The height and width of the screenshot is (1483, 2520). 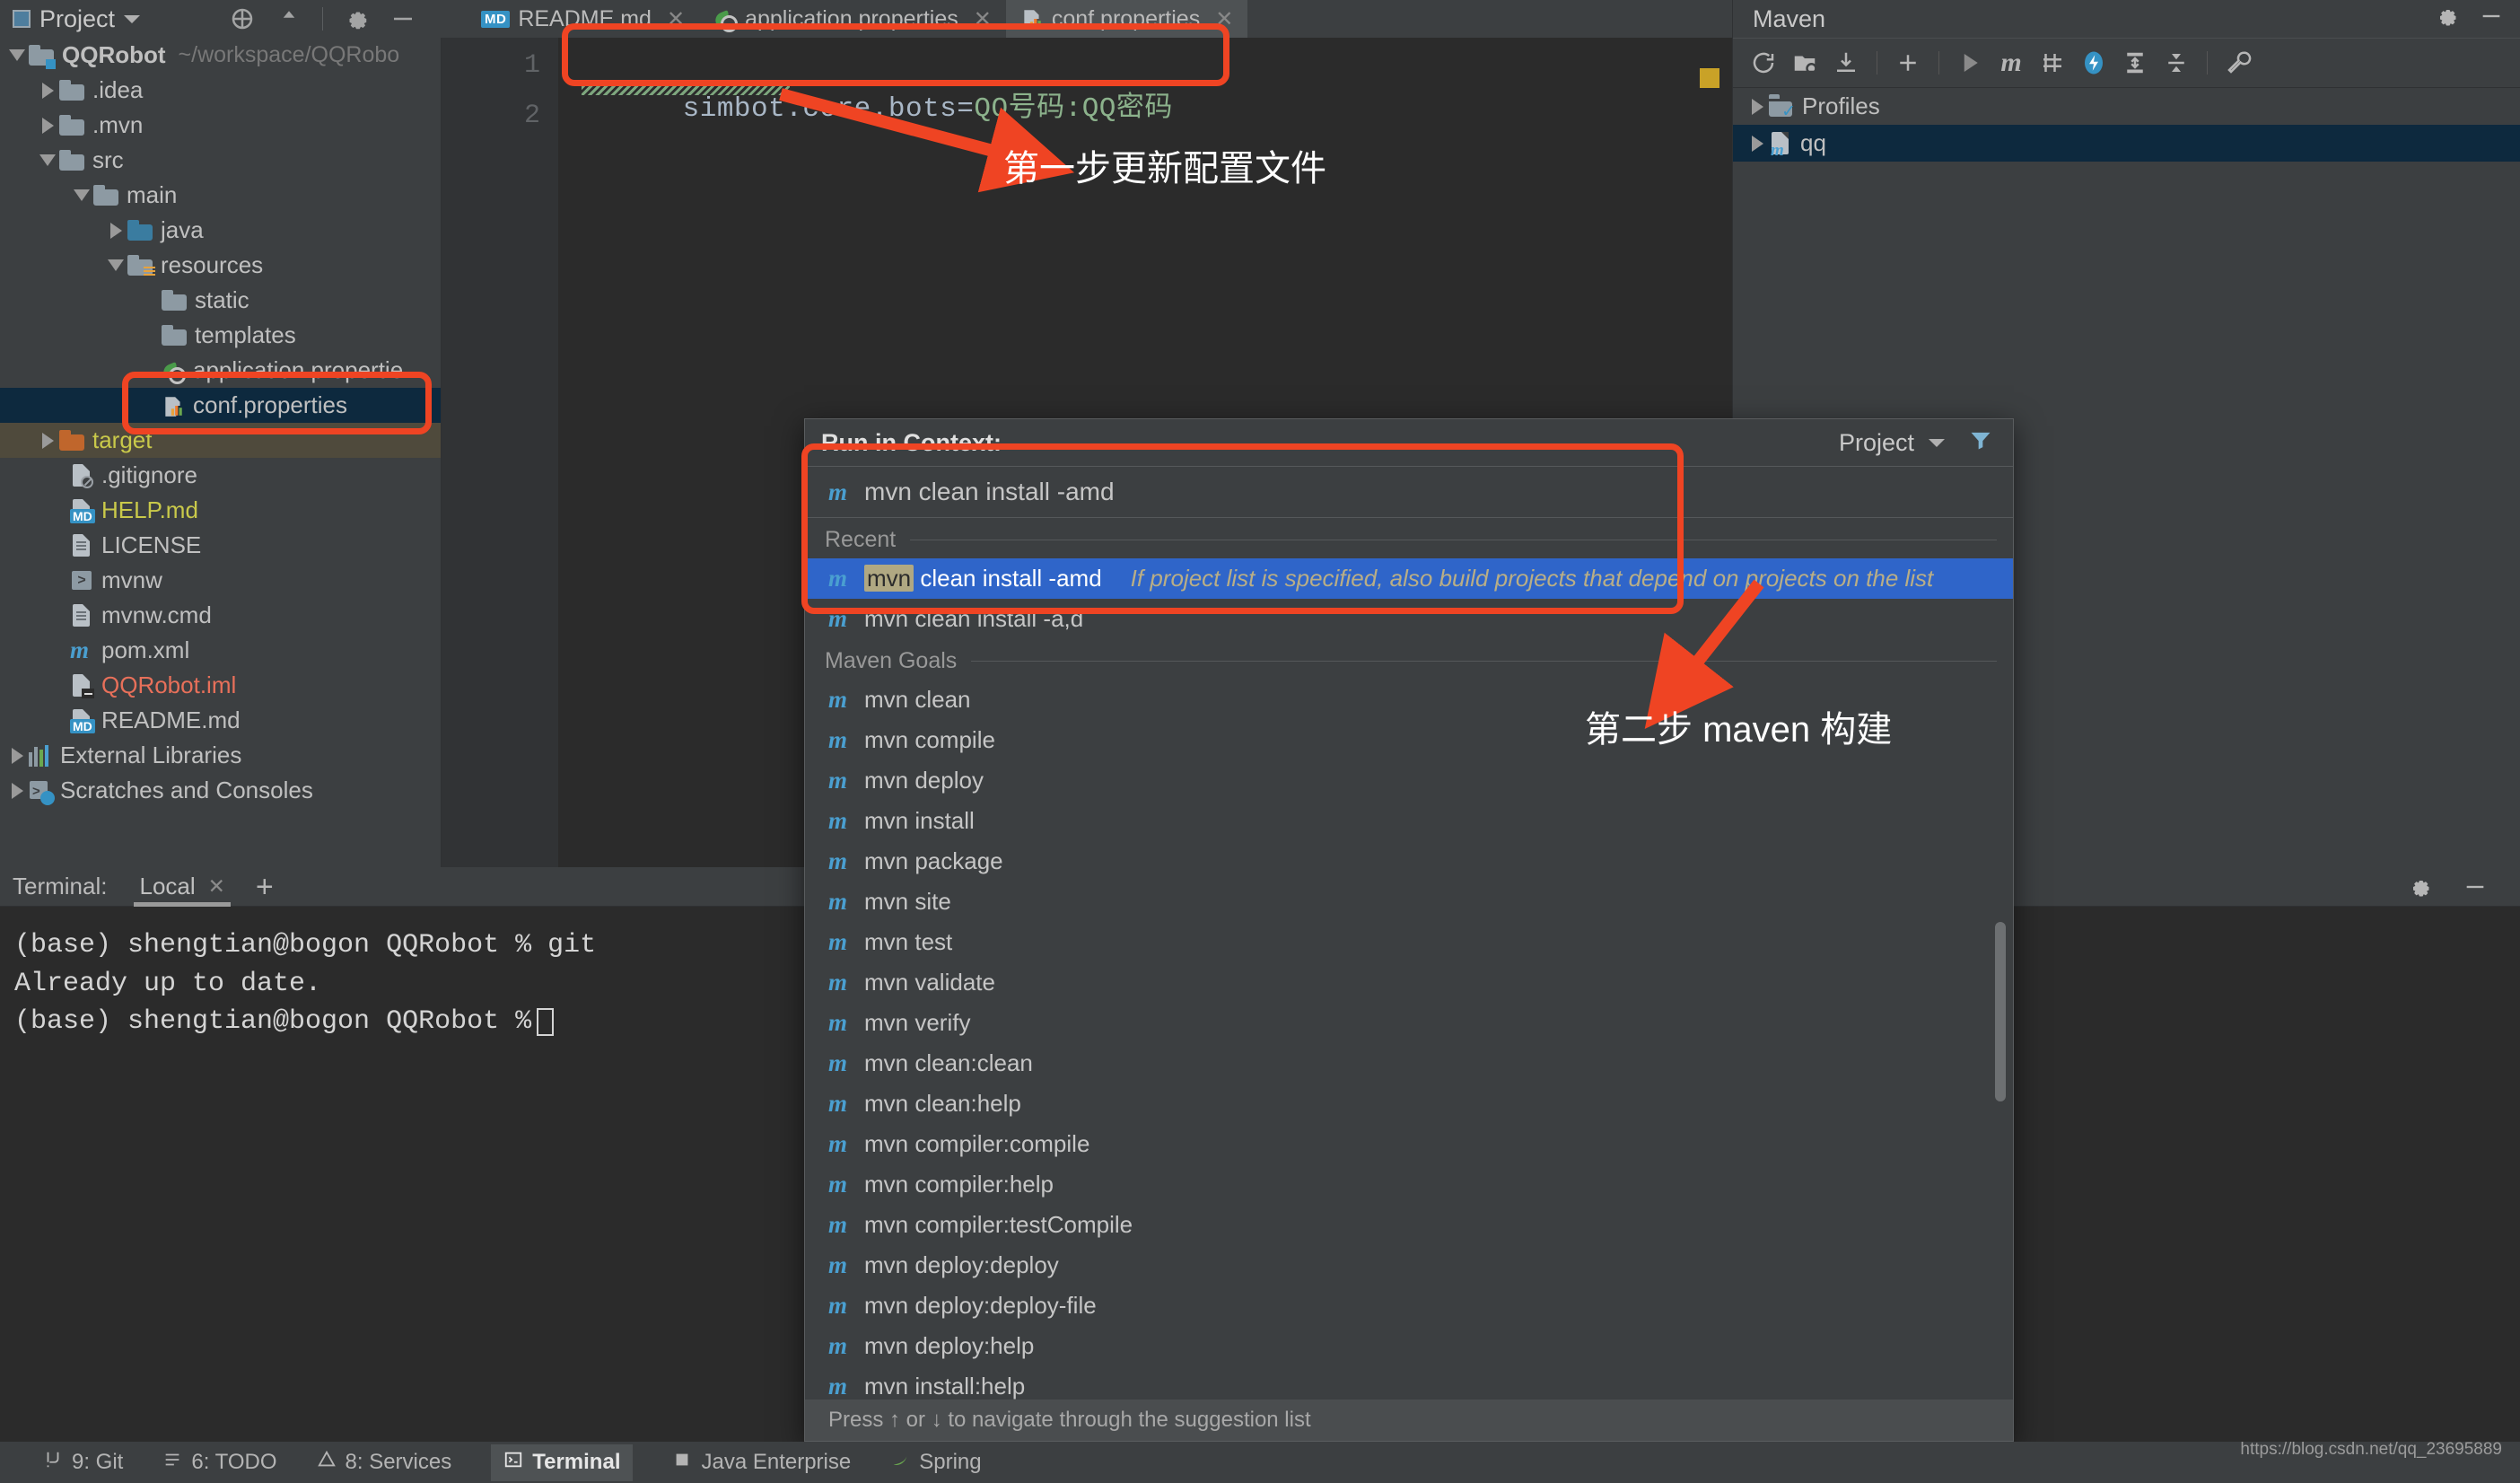 What do you see at coordinates (2420, 887) in the screenshot?
I see `terminal-gear-icon` at bounding box center [2420, 887].